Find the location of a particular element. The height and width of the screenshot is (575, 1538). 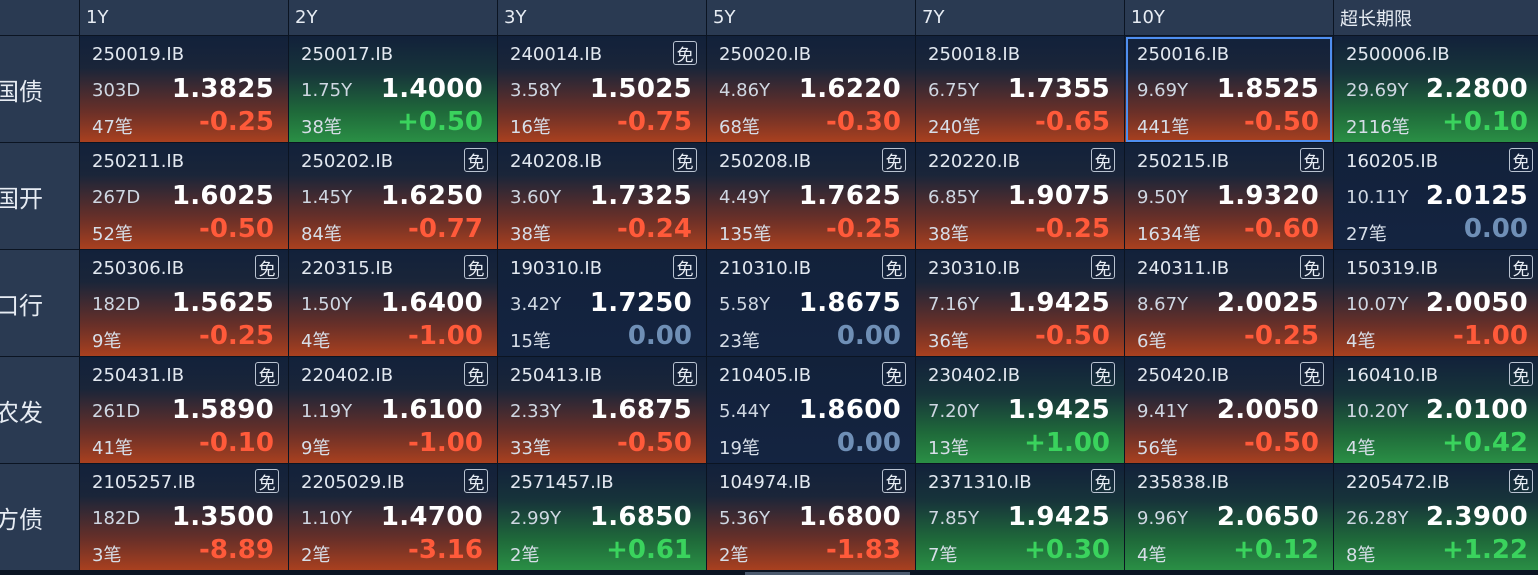

yield-value: 1.8675 is located at coordinates (849, 303).